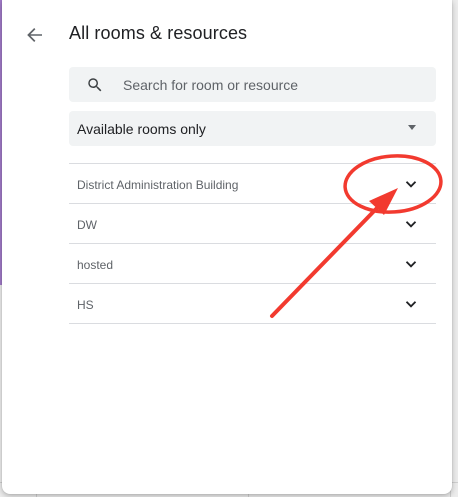 The width and height of the screenshot is (458, 497). I want to click on back-button, so click(35, 35).